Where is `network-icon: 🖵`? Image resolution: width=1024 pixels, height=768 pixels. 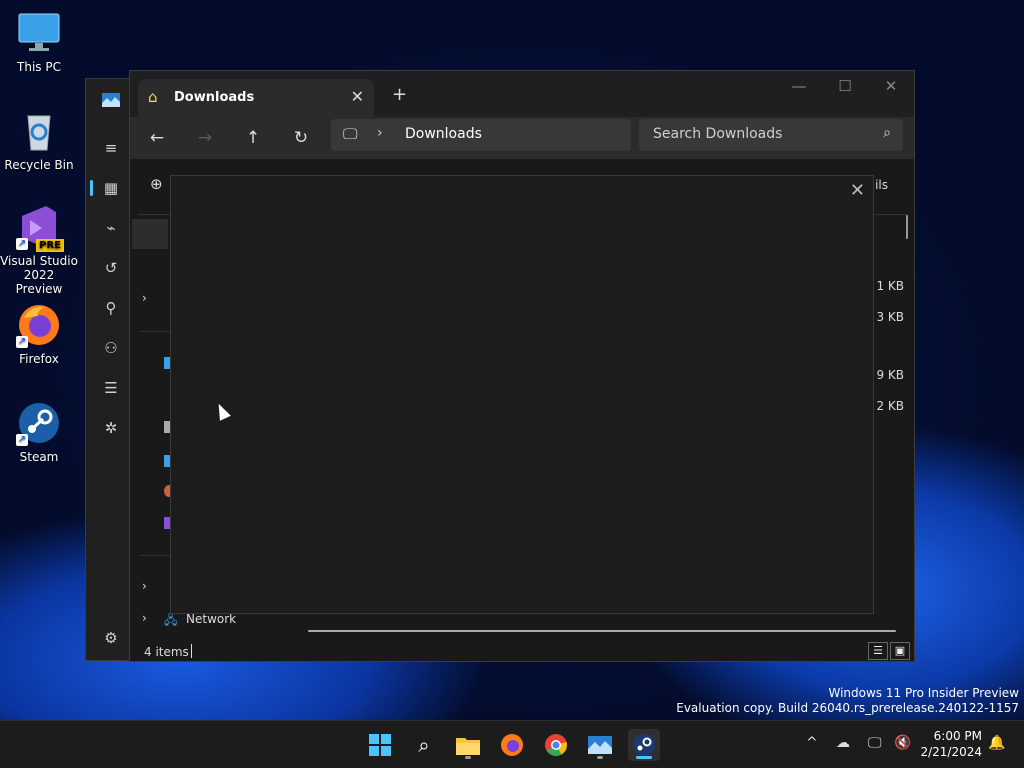
network-icon: 🖵 is located at coordinates (875, 743).